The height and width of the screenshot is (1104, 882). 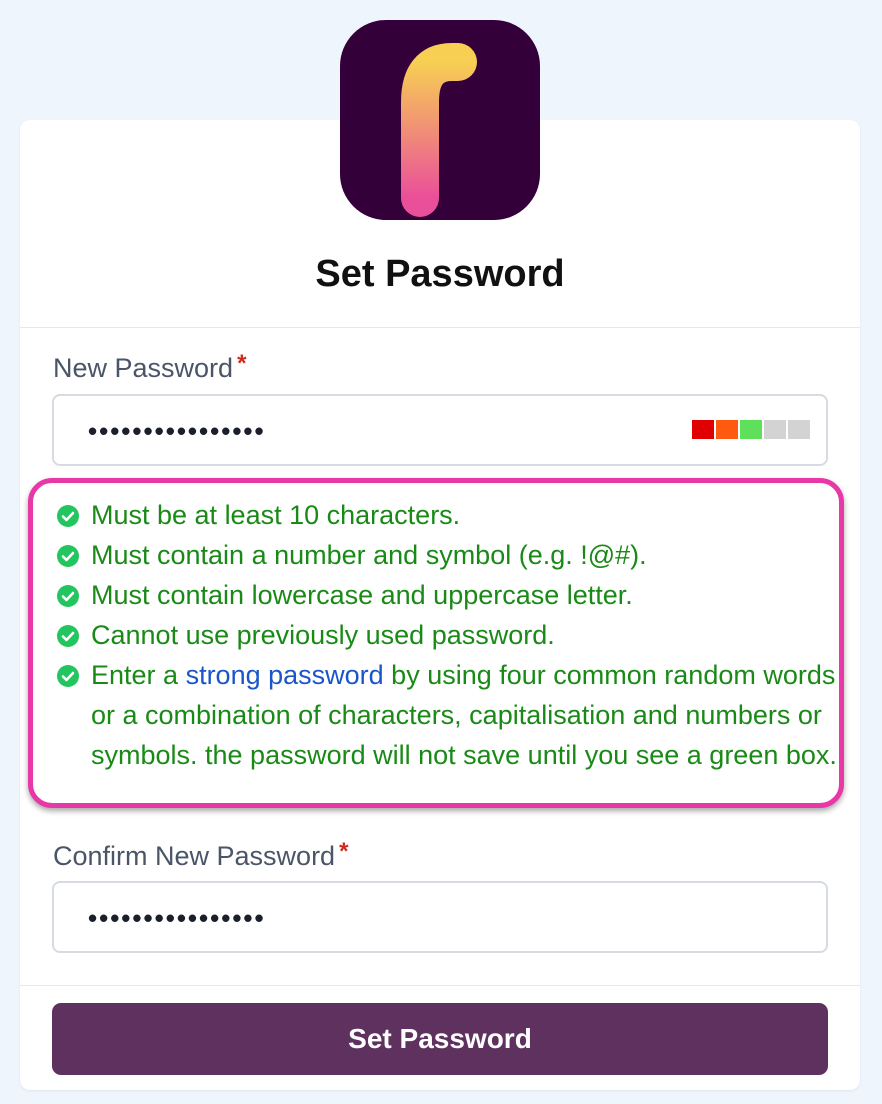 What do you see at coordinates (138, 675) in the screenshot?
I see `requirement-prefix: Enter a` at bounding box center [138, 675].